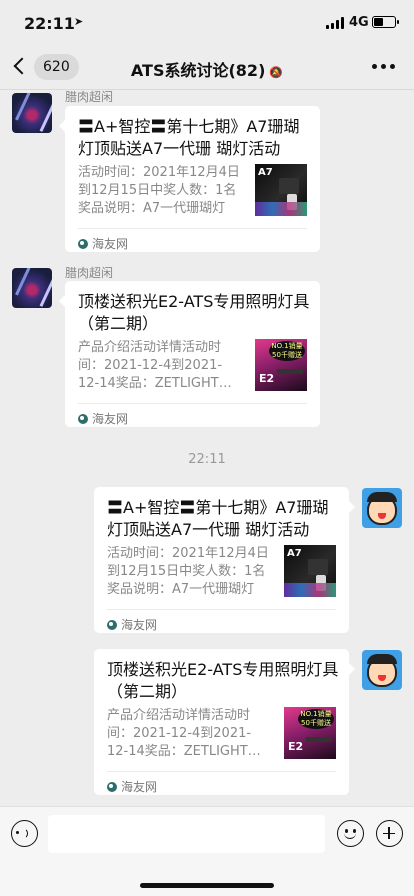 The height and width of the screenshot is (896, 414). I want to click on status-bar: 22:11 ➤ 4G, so click(207, 22).